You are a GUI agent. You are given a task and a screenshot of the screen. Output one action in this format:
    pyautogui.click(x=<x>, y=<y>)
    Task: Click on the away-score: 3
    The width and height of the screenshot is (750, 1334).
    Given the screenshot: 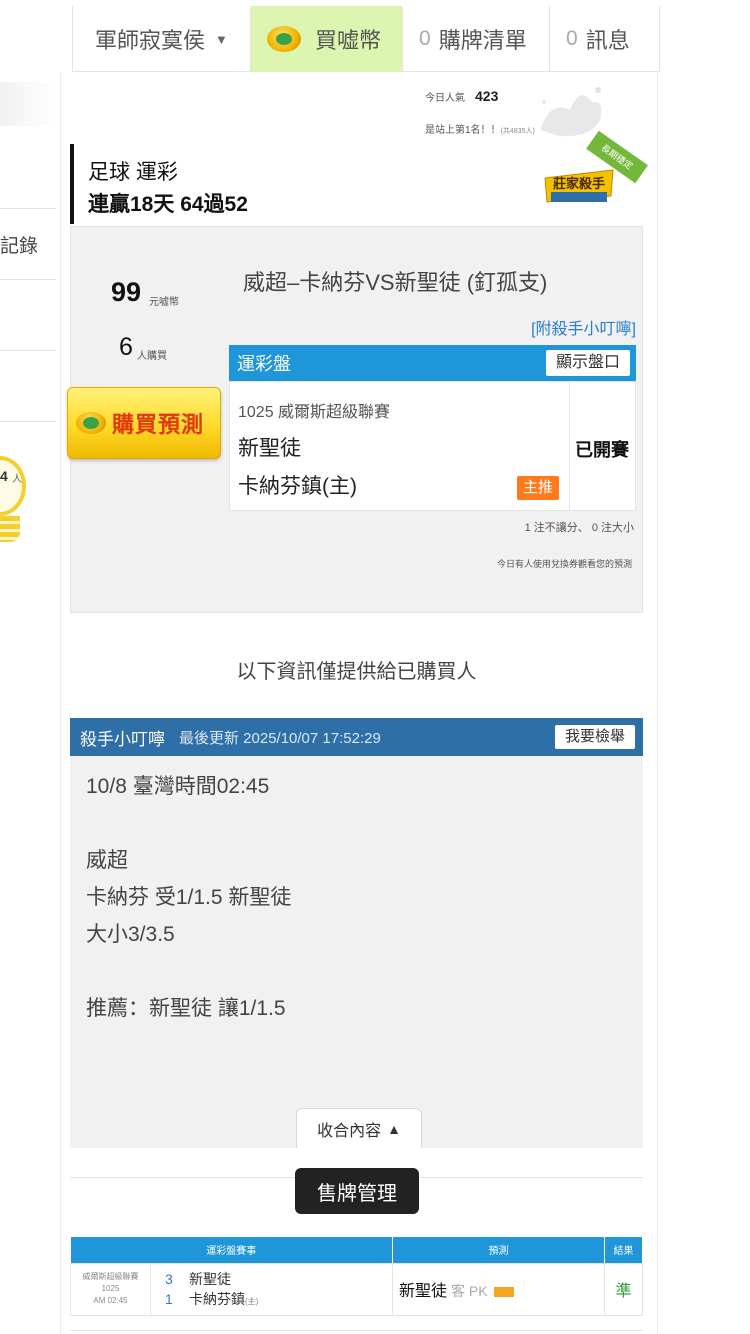 What is the action you would take?
    pyautogui.click(x=169, y=1279)
    